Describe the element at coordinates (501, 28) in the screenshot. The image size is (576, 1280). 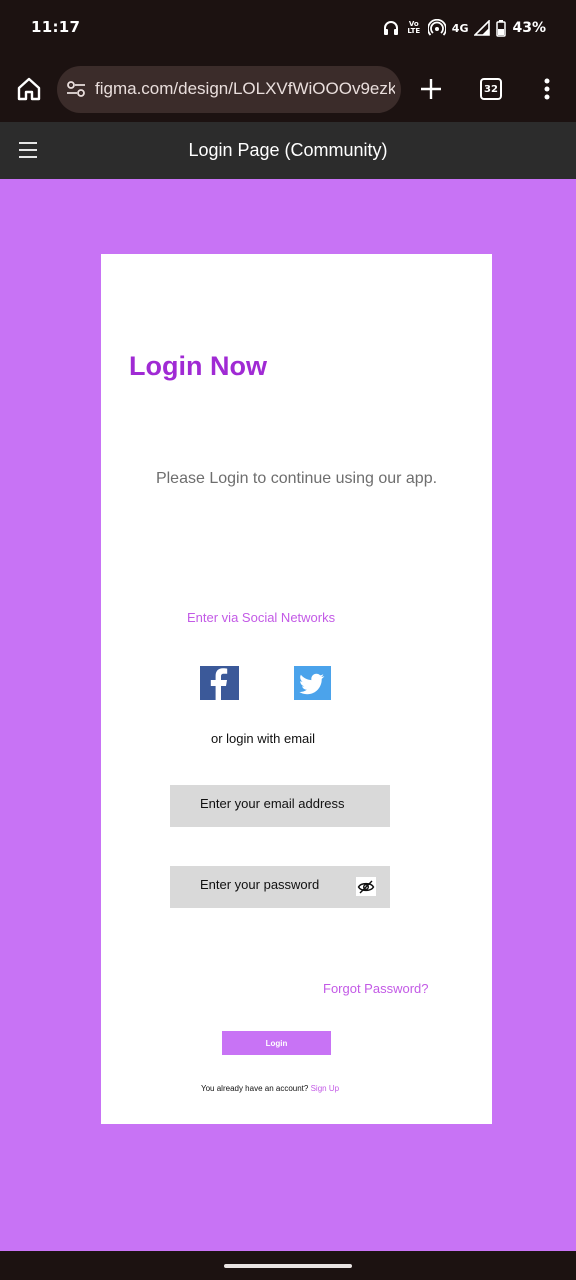
I see `battery-icon` at that location.